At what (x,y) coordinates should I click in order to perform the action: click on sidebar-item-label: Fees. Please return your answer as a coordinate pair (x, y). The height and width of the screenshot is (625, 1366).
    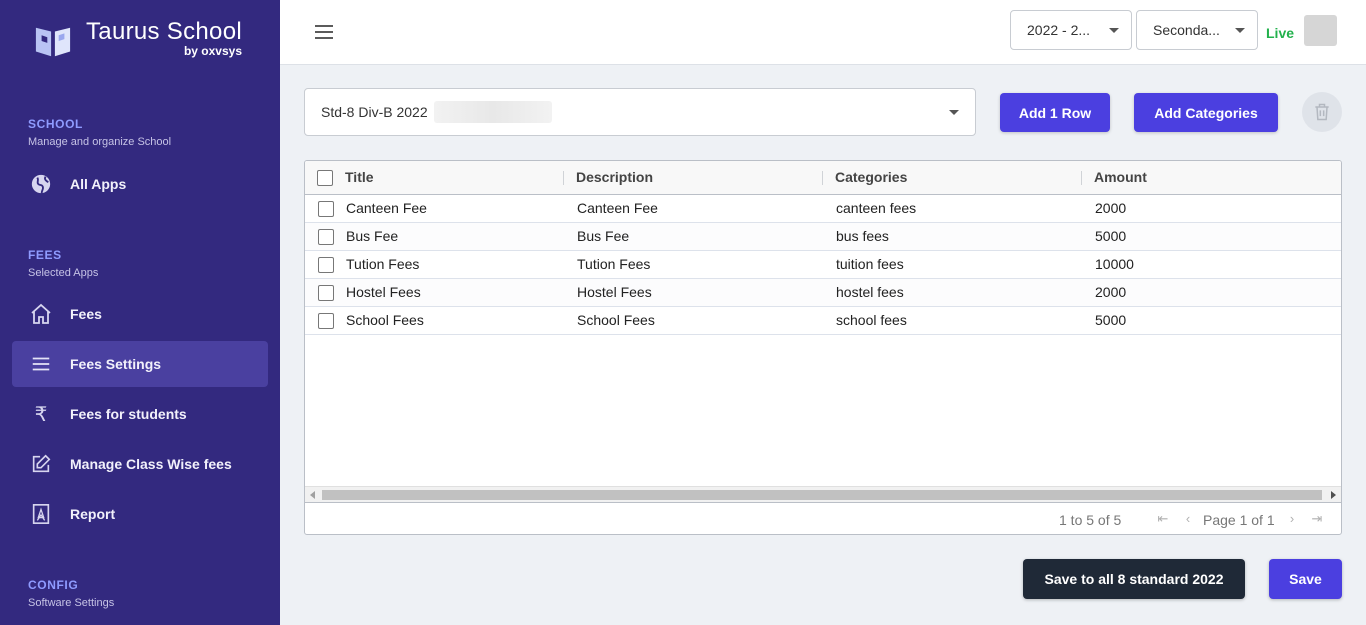
    Looking at the image, I should click on (86, 314).